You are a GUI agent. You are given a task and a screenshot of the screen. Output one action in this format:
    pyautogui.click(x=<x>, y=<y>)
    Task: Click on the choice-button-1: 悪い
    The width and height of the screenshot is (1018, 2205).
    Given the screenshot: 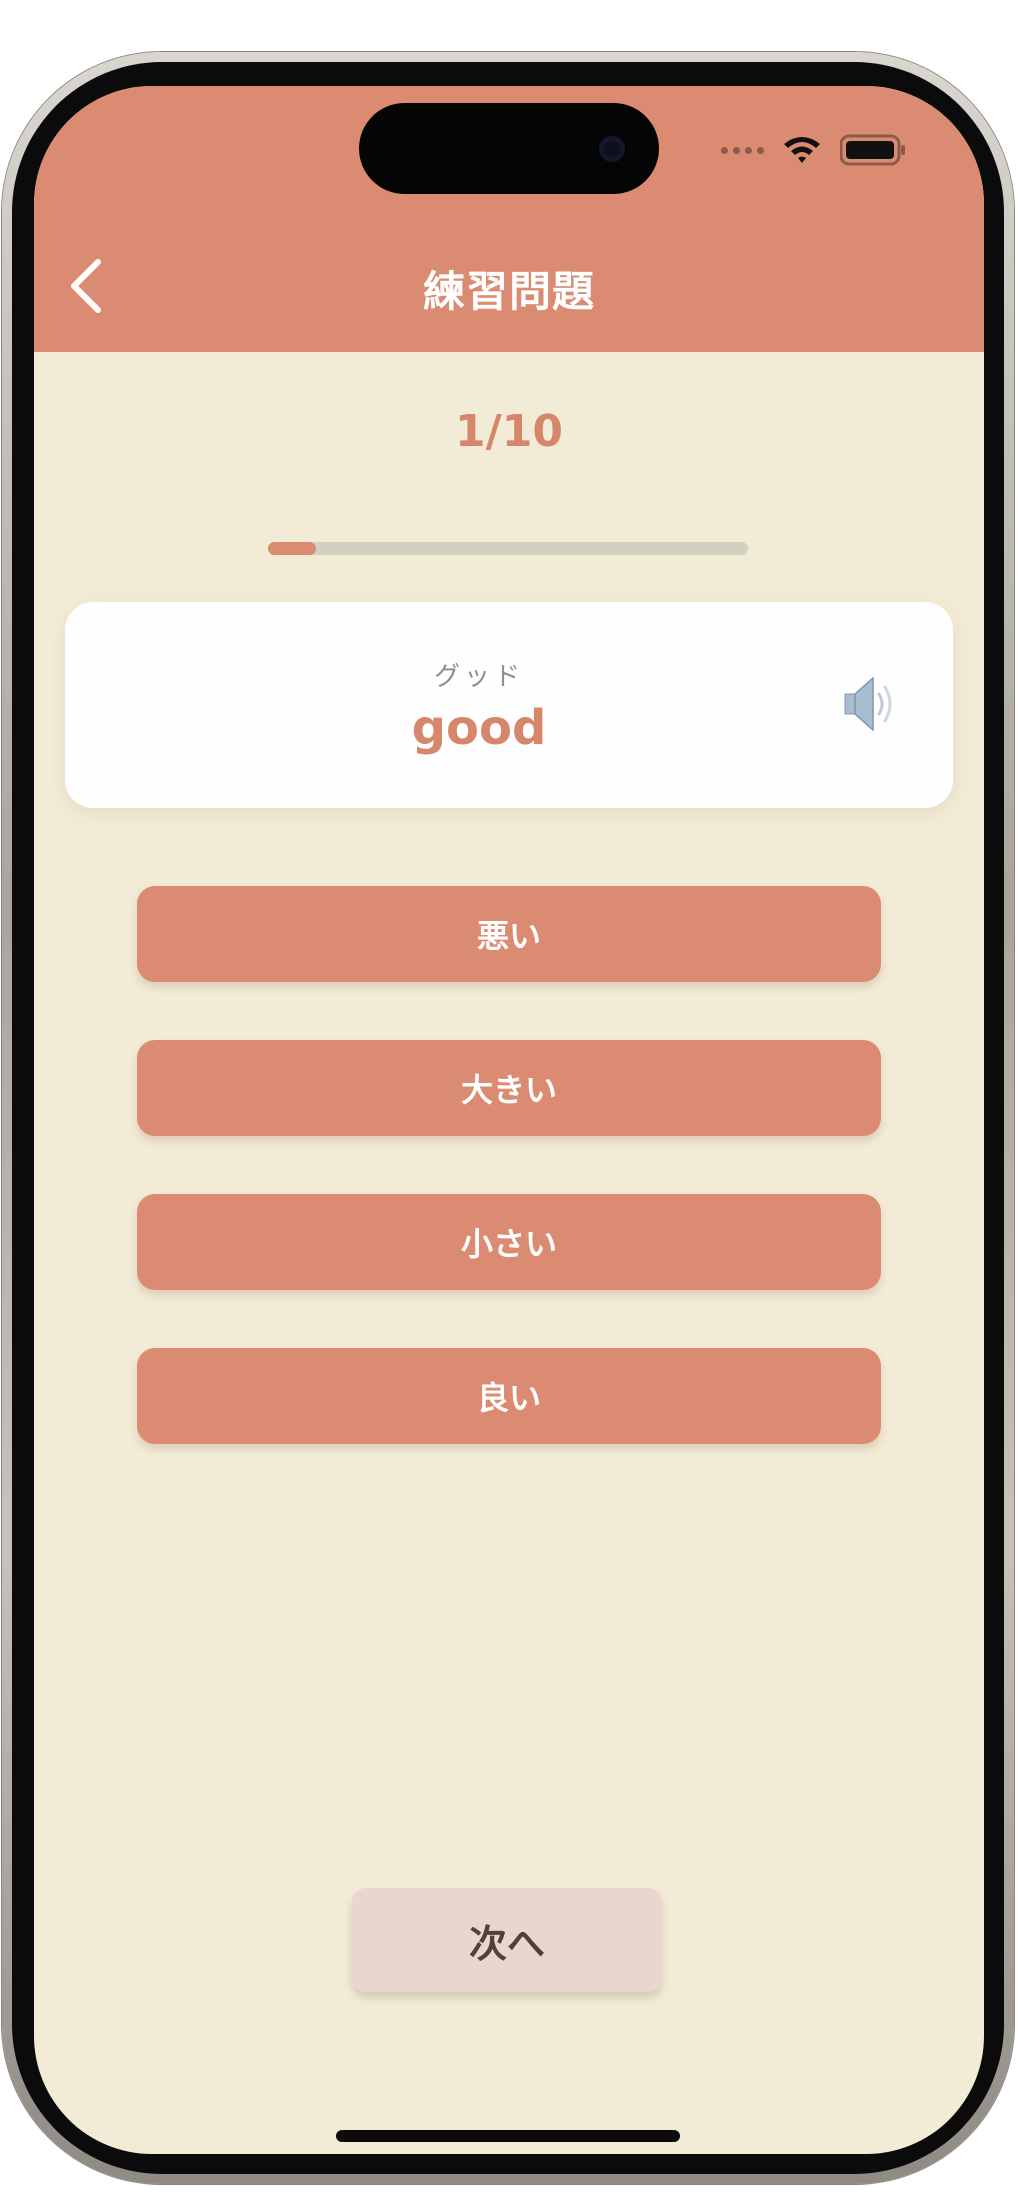 What is the action you would take?
    pyautogui.click(x=509, y=934)
    